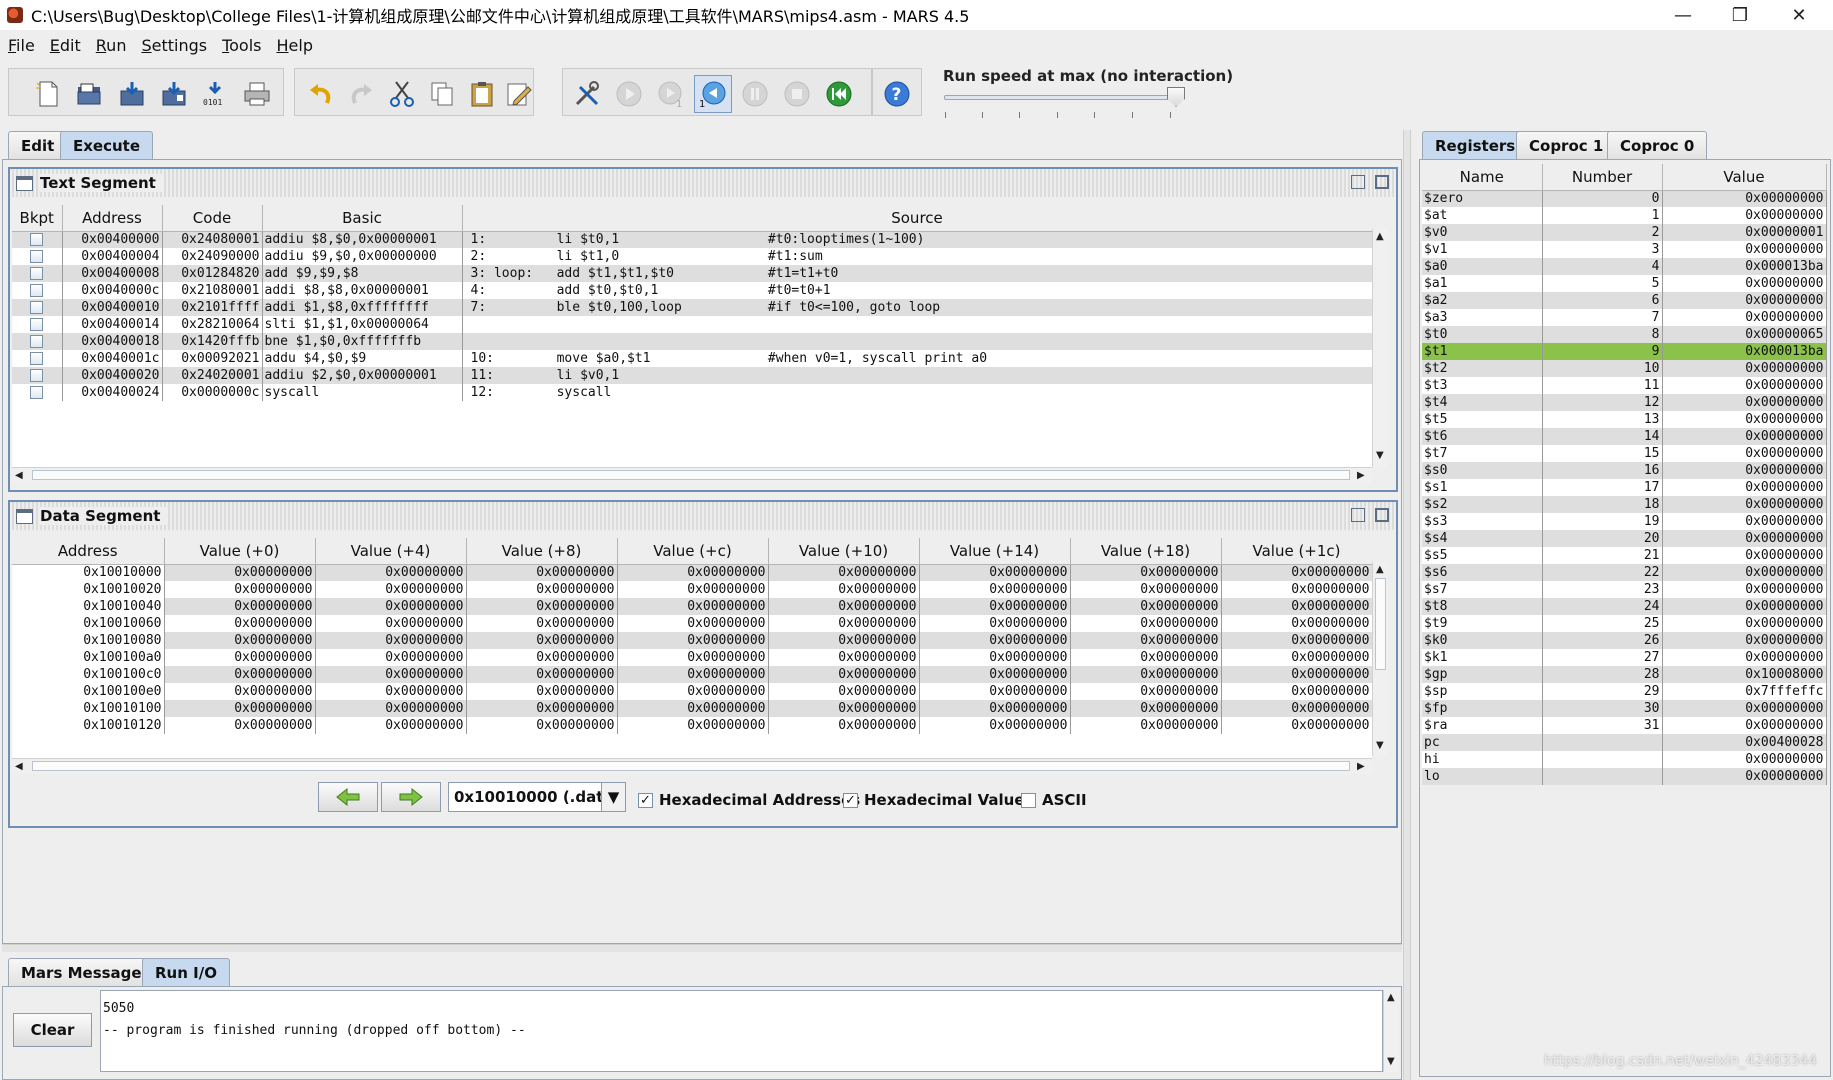 Image resolution: width=1833 pixels, height=1080 pixels. What do you see at coordinates (1744, 334) in the screenshot?
I see `register-value-cell: 0x00000065` at bounding box center [1744, 334].